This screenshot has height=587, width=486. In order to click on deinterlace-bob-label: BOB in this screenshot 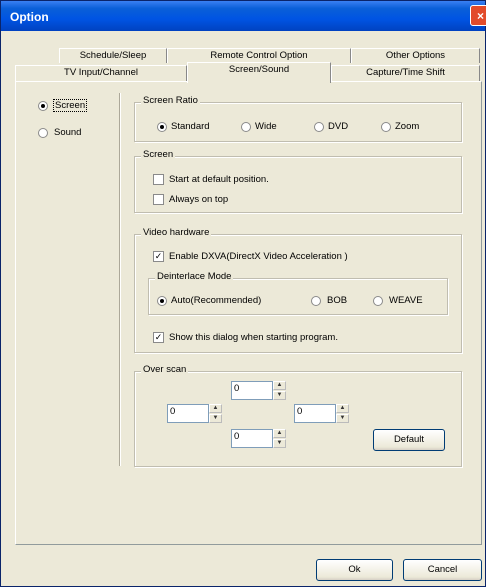, I will do `click(337, 300)`.